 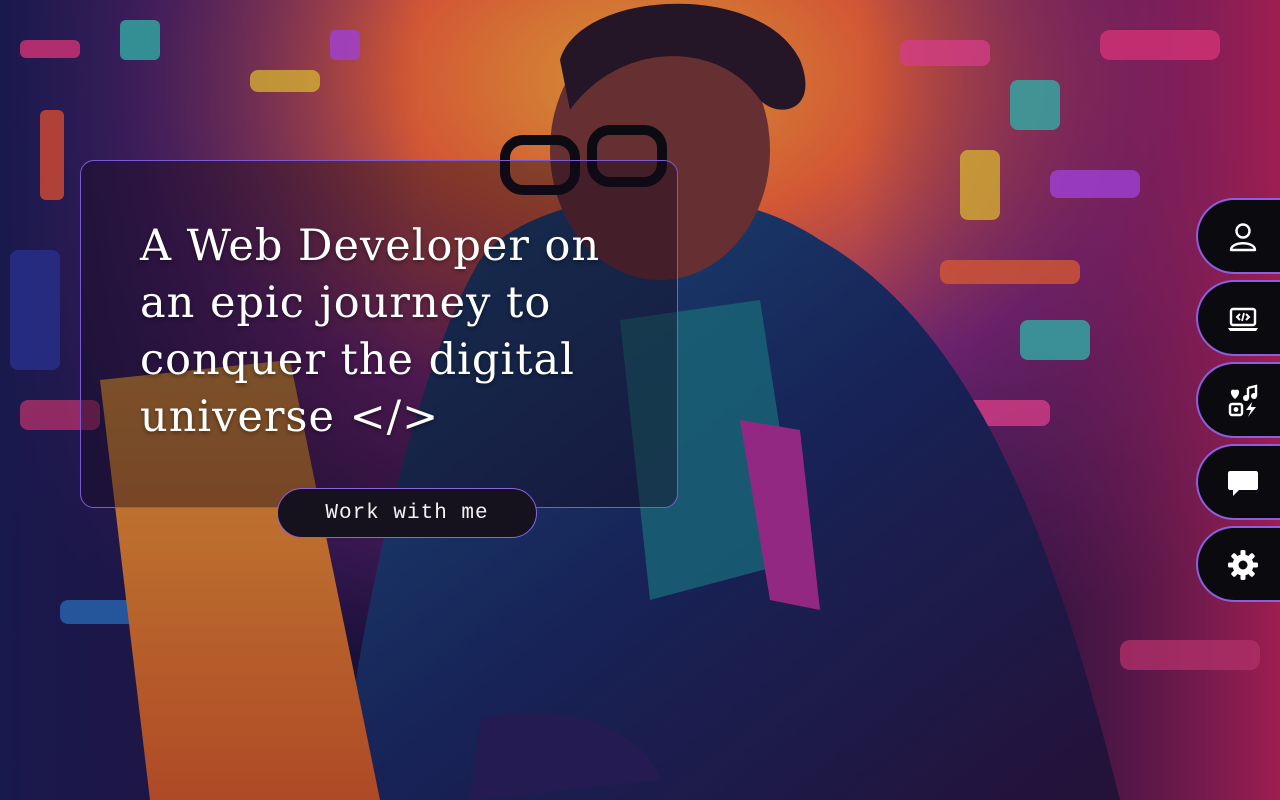 I want to click on nav-item-hobbies, so click(x=1238, y=400).